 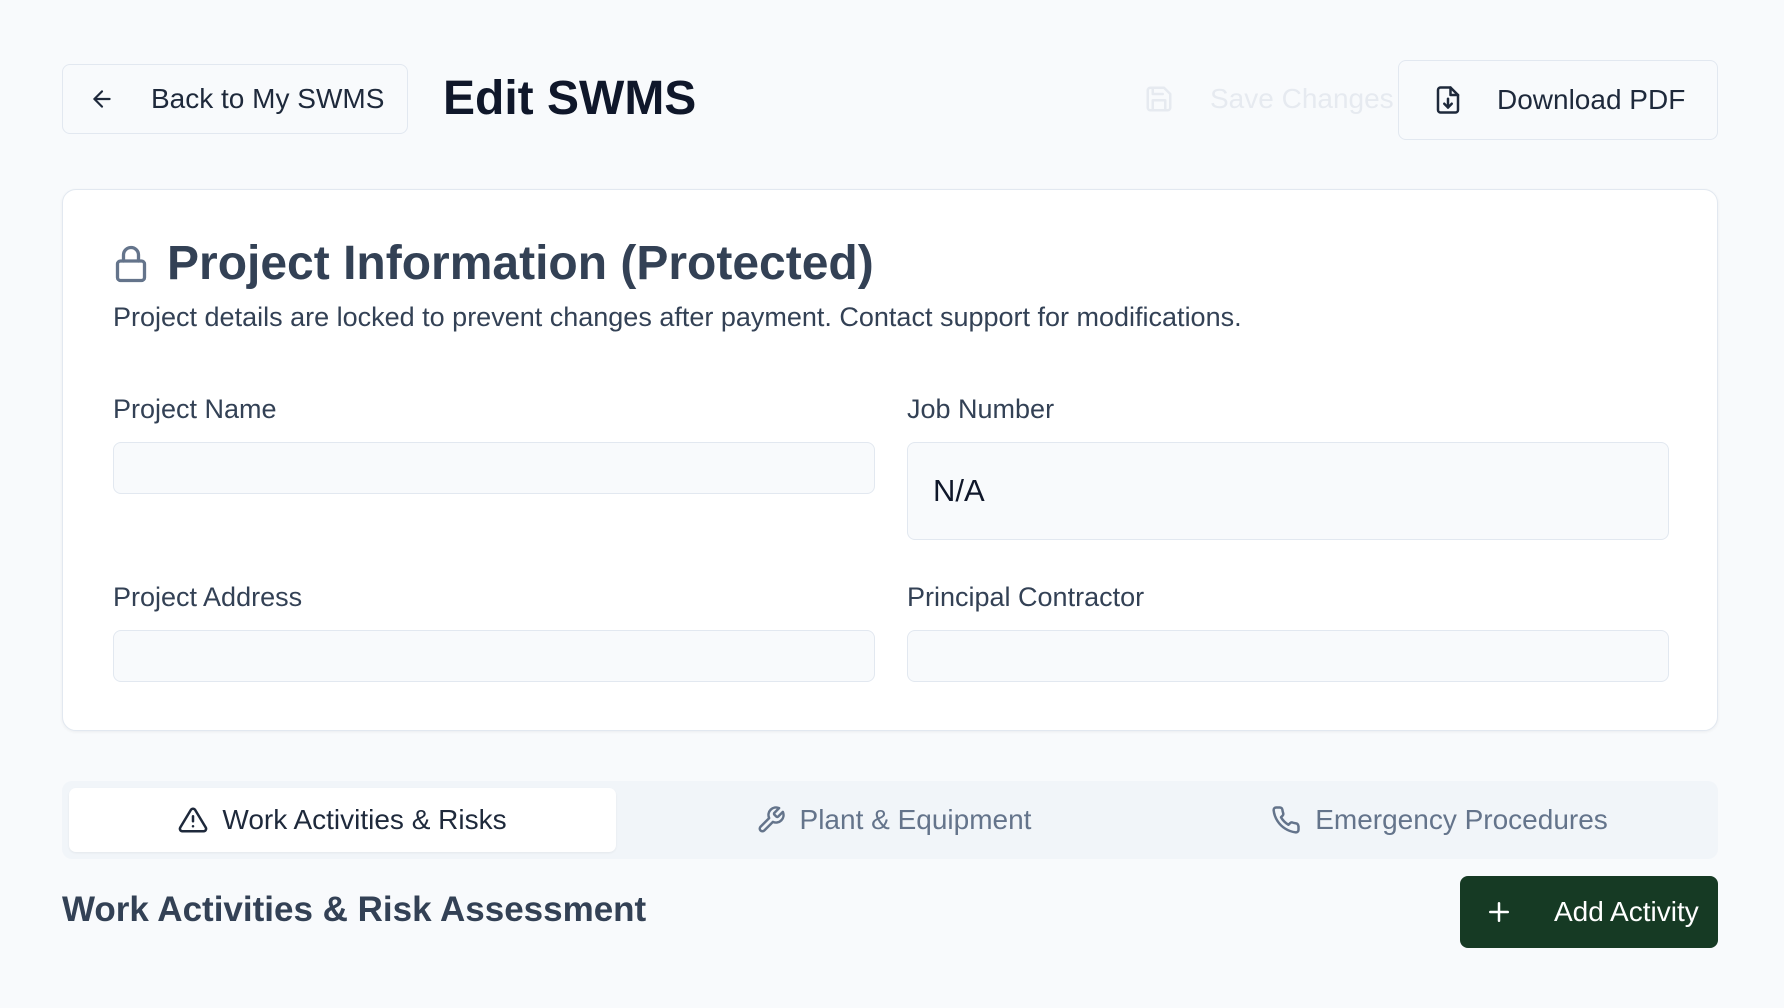 What do you see at coordinates (1302, 98) in the screenshot?
I see `save-button-label: Save Changes` at bounding box center [1302, 98].